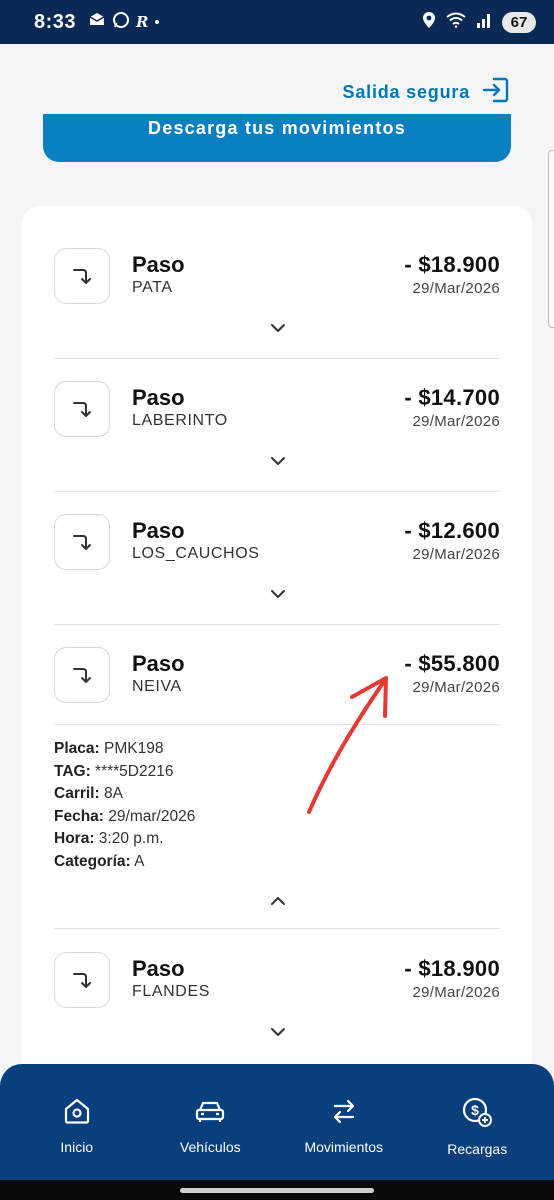 The height and width of the screenshot is (1200, 554). Describe the element at coordinates (277, 1122) in the screenshot. I see `bottom-nav: Inicio Vehículos Movimientos $ Recargas` at that location.